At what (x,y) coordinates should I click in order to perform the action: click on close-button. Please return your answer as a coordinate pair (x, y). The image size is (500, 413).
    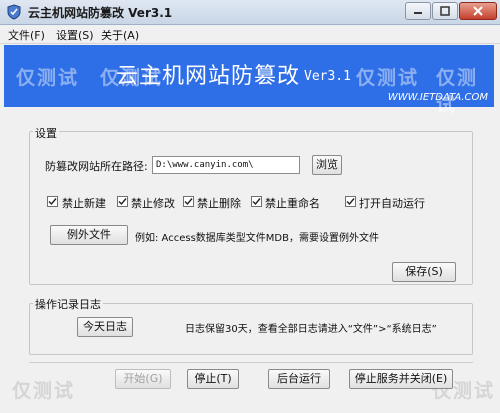
    Looking at the image, I should click on (478, 11).